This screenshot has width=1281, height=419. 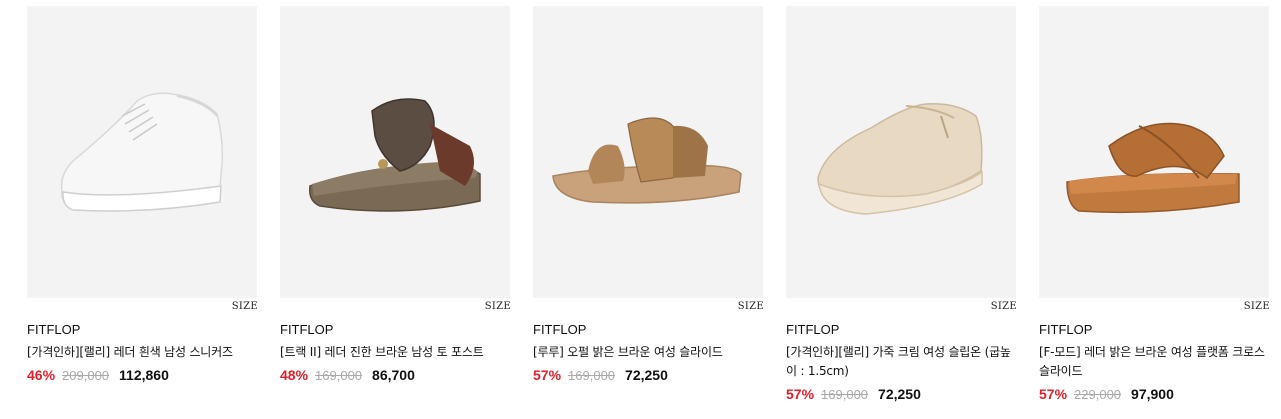 I want to click on product-name: [가격인하][랠리] 레더 흰색 남성 스니커즈, so click(x=142, y=352).